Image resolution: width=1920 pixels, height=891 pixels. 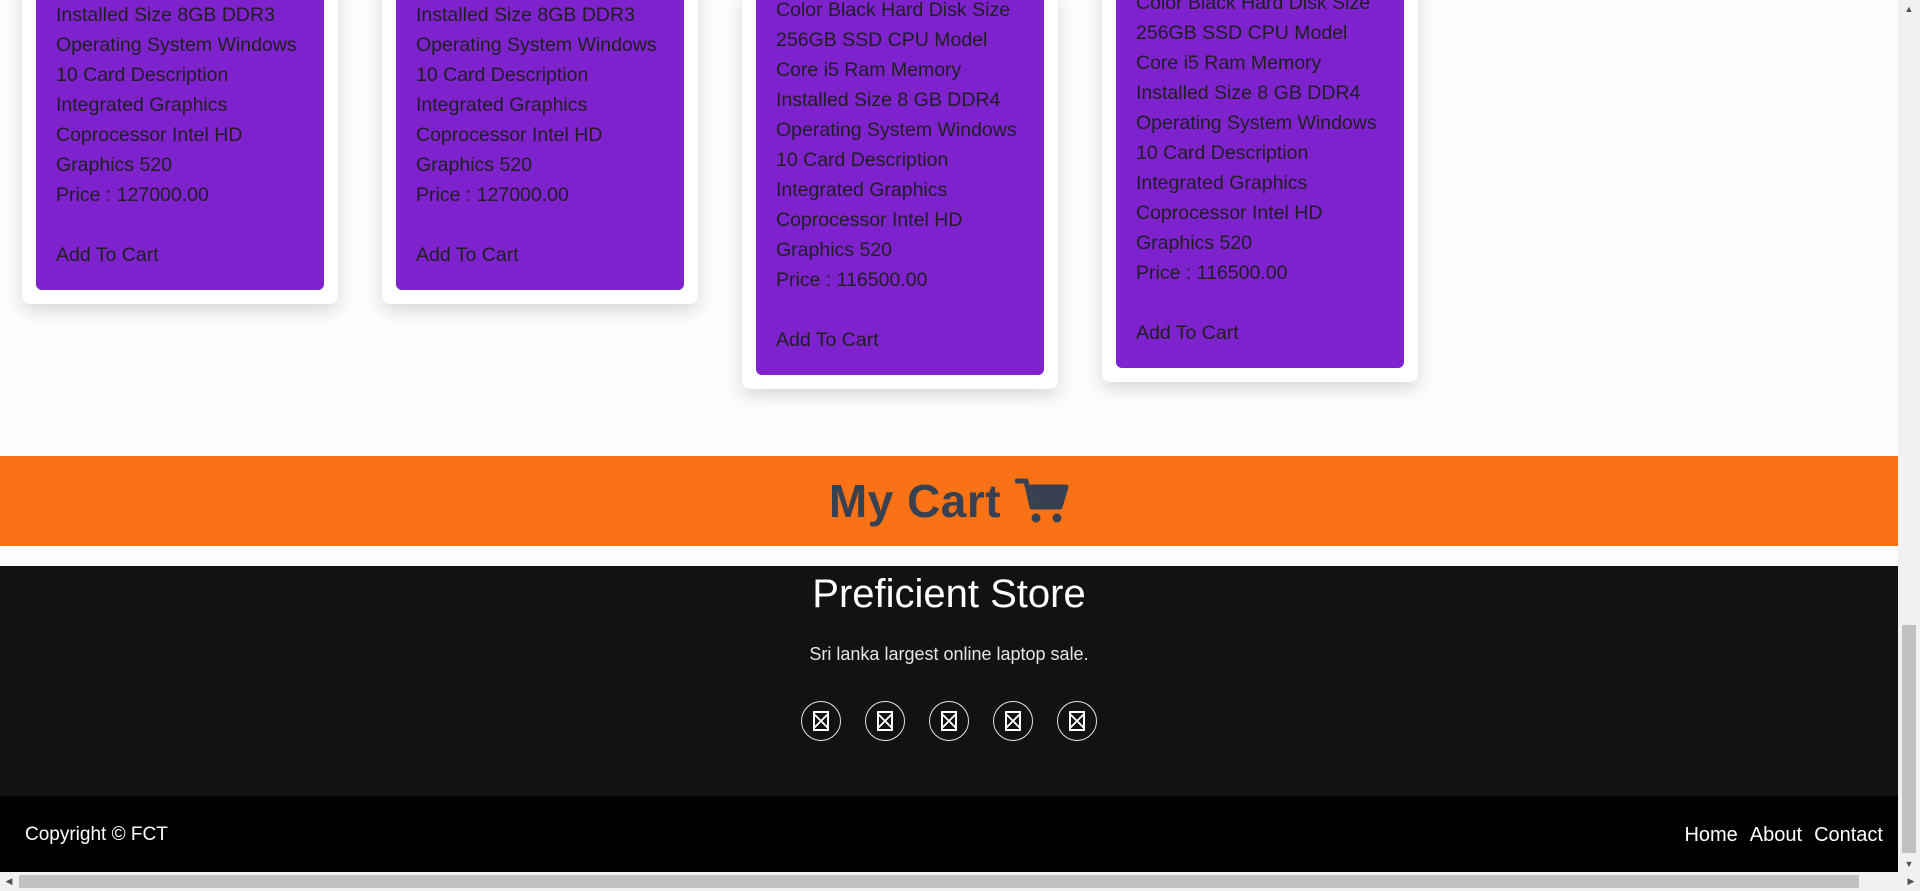 I want to click on cart-title: My Cart, so click(x=915, y=501).